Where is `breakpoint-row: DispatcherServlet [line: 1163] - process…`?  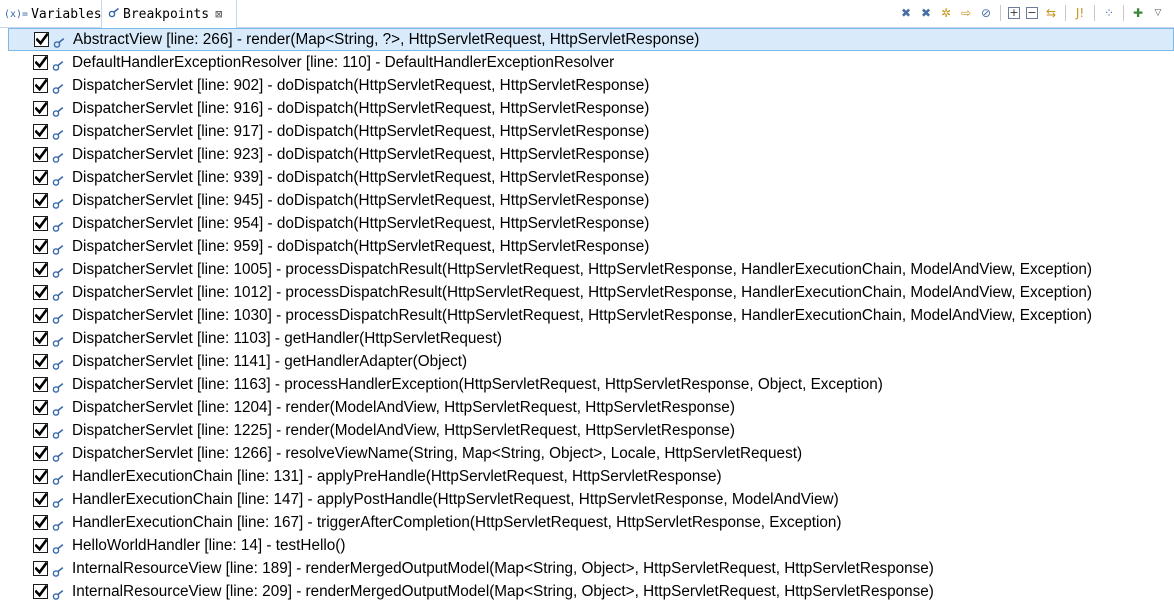 breakpoint-row: DispatcherServlet [line: 1163] - process… is located at coordinates (591, 384).